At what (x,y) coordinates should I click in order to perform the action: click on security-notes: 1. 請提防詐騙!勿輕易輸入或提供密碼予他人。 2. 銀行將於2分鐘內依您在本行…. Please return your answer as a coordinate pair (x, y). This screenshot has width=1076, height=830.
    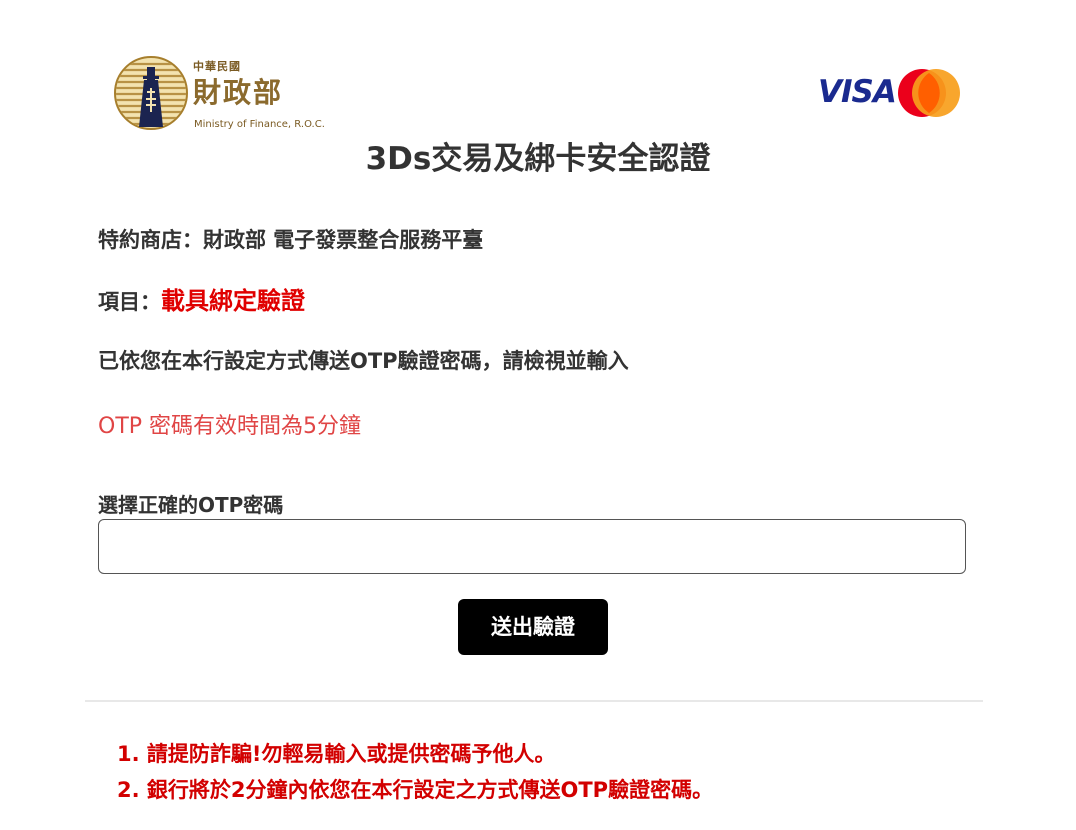
    Looking at the image, I should click on (415, 772).